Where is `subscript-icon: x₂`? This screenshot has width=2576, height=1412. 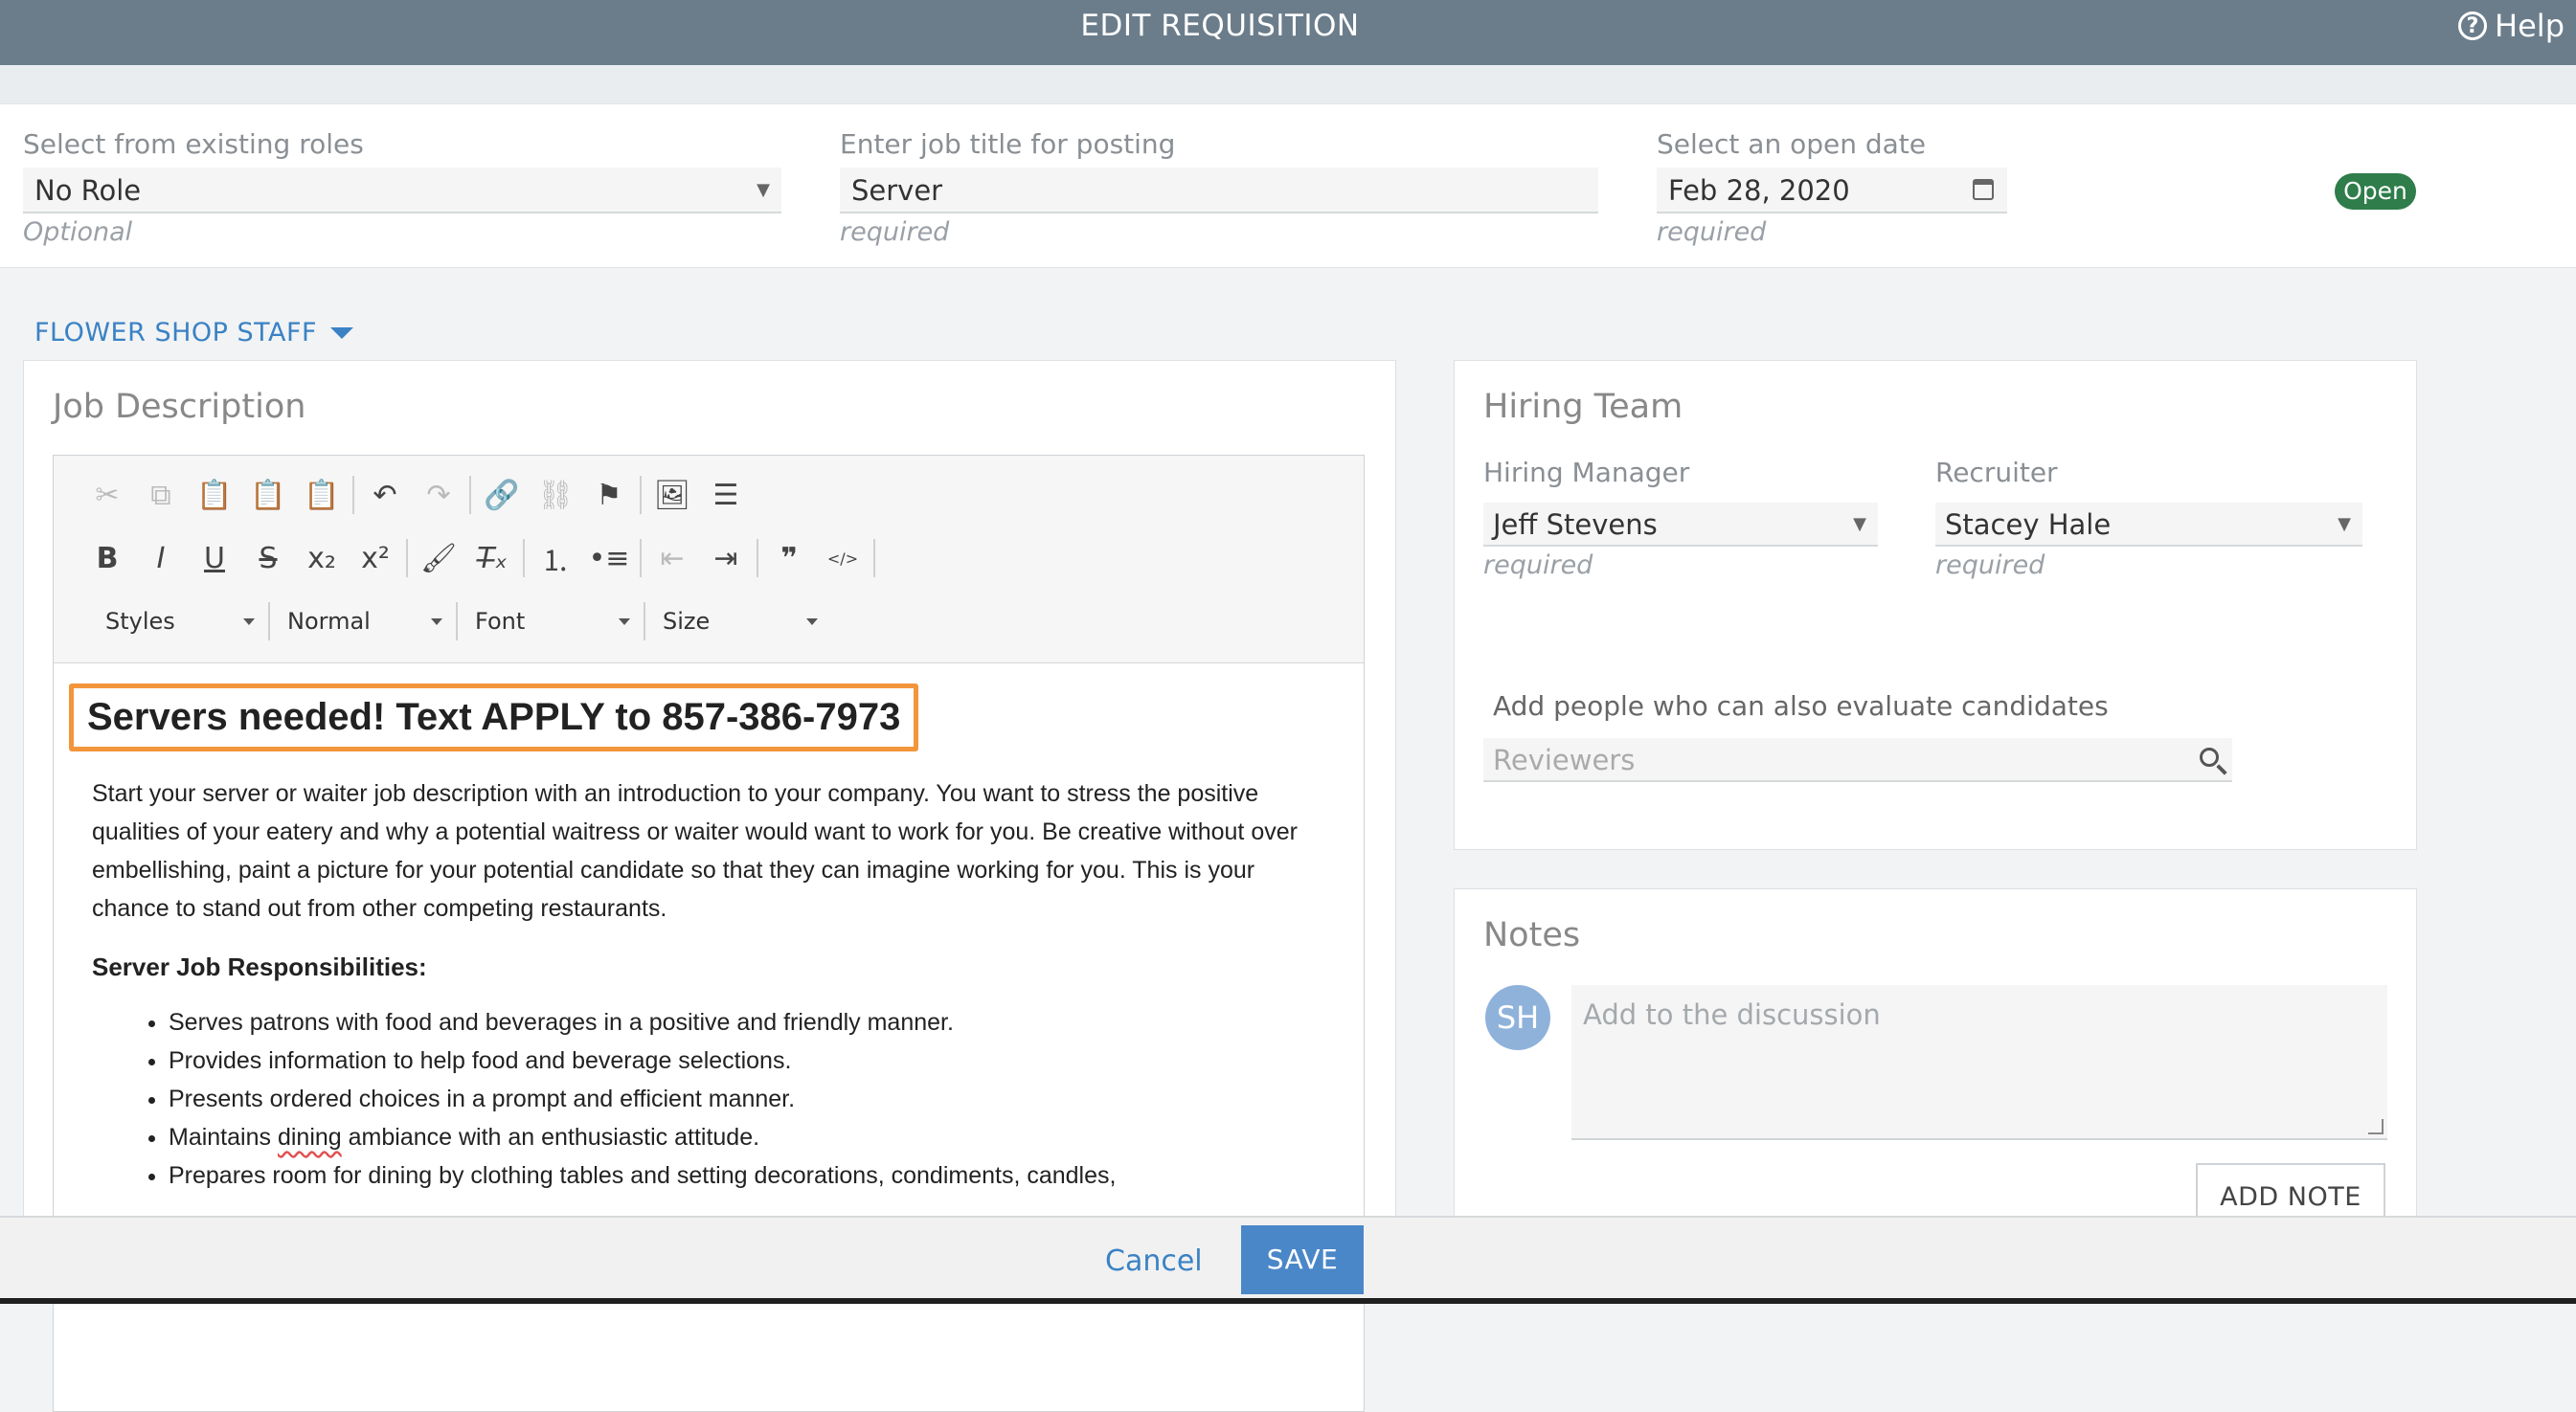 subscript-icon: x₂ is located at coordinates (322, 558).